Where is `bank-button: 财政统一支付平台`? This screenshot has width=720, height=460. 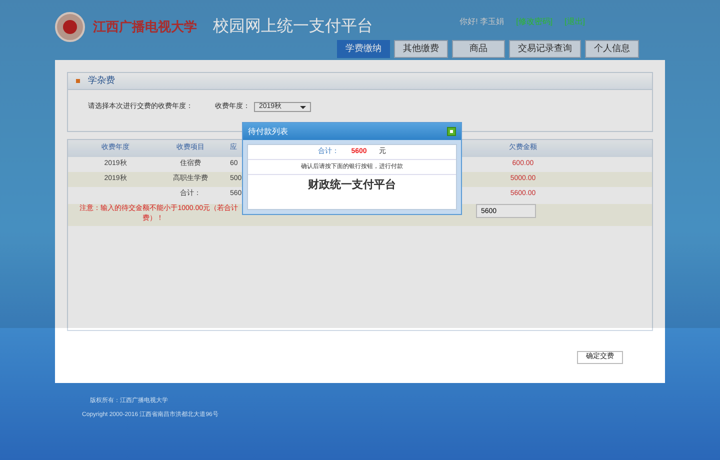
bank-button: 财政统一支付平台 is located at coordinates (352, 185).